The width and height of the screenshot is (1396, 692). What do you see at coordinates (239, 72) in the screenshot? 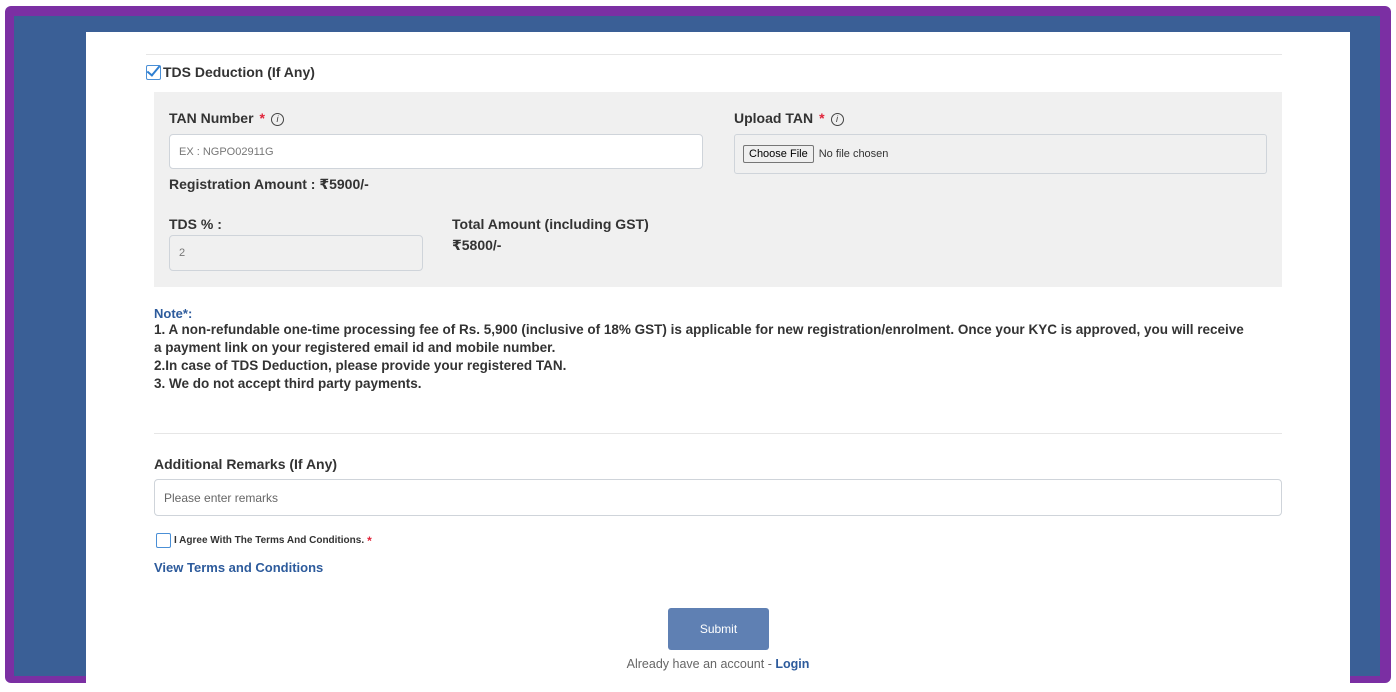
I see `tds-deduction-label: TDS Deduction (If Any)` at bounding box center [239, 72].